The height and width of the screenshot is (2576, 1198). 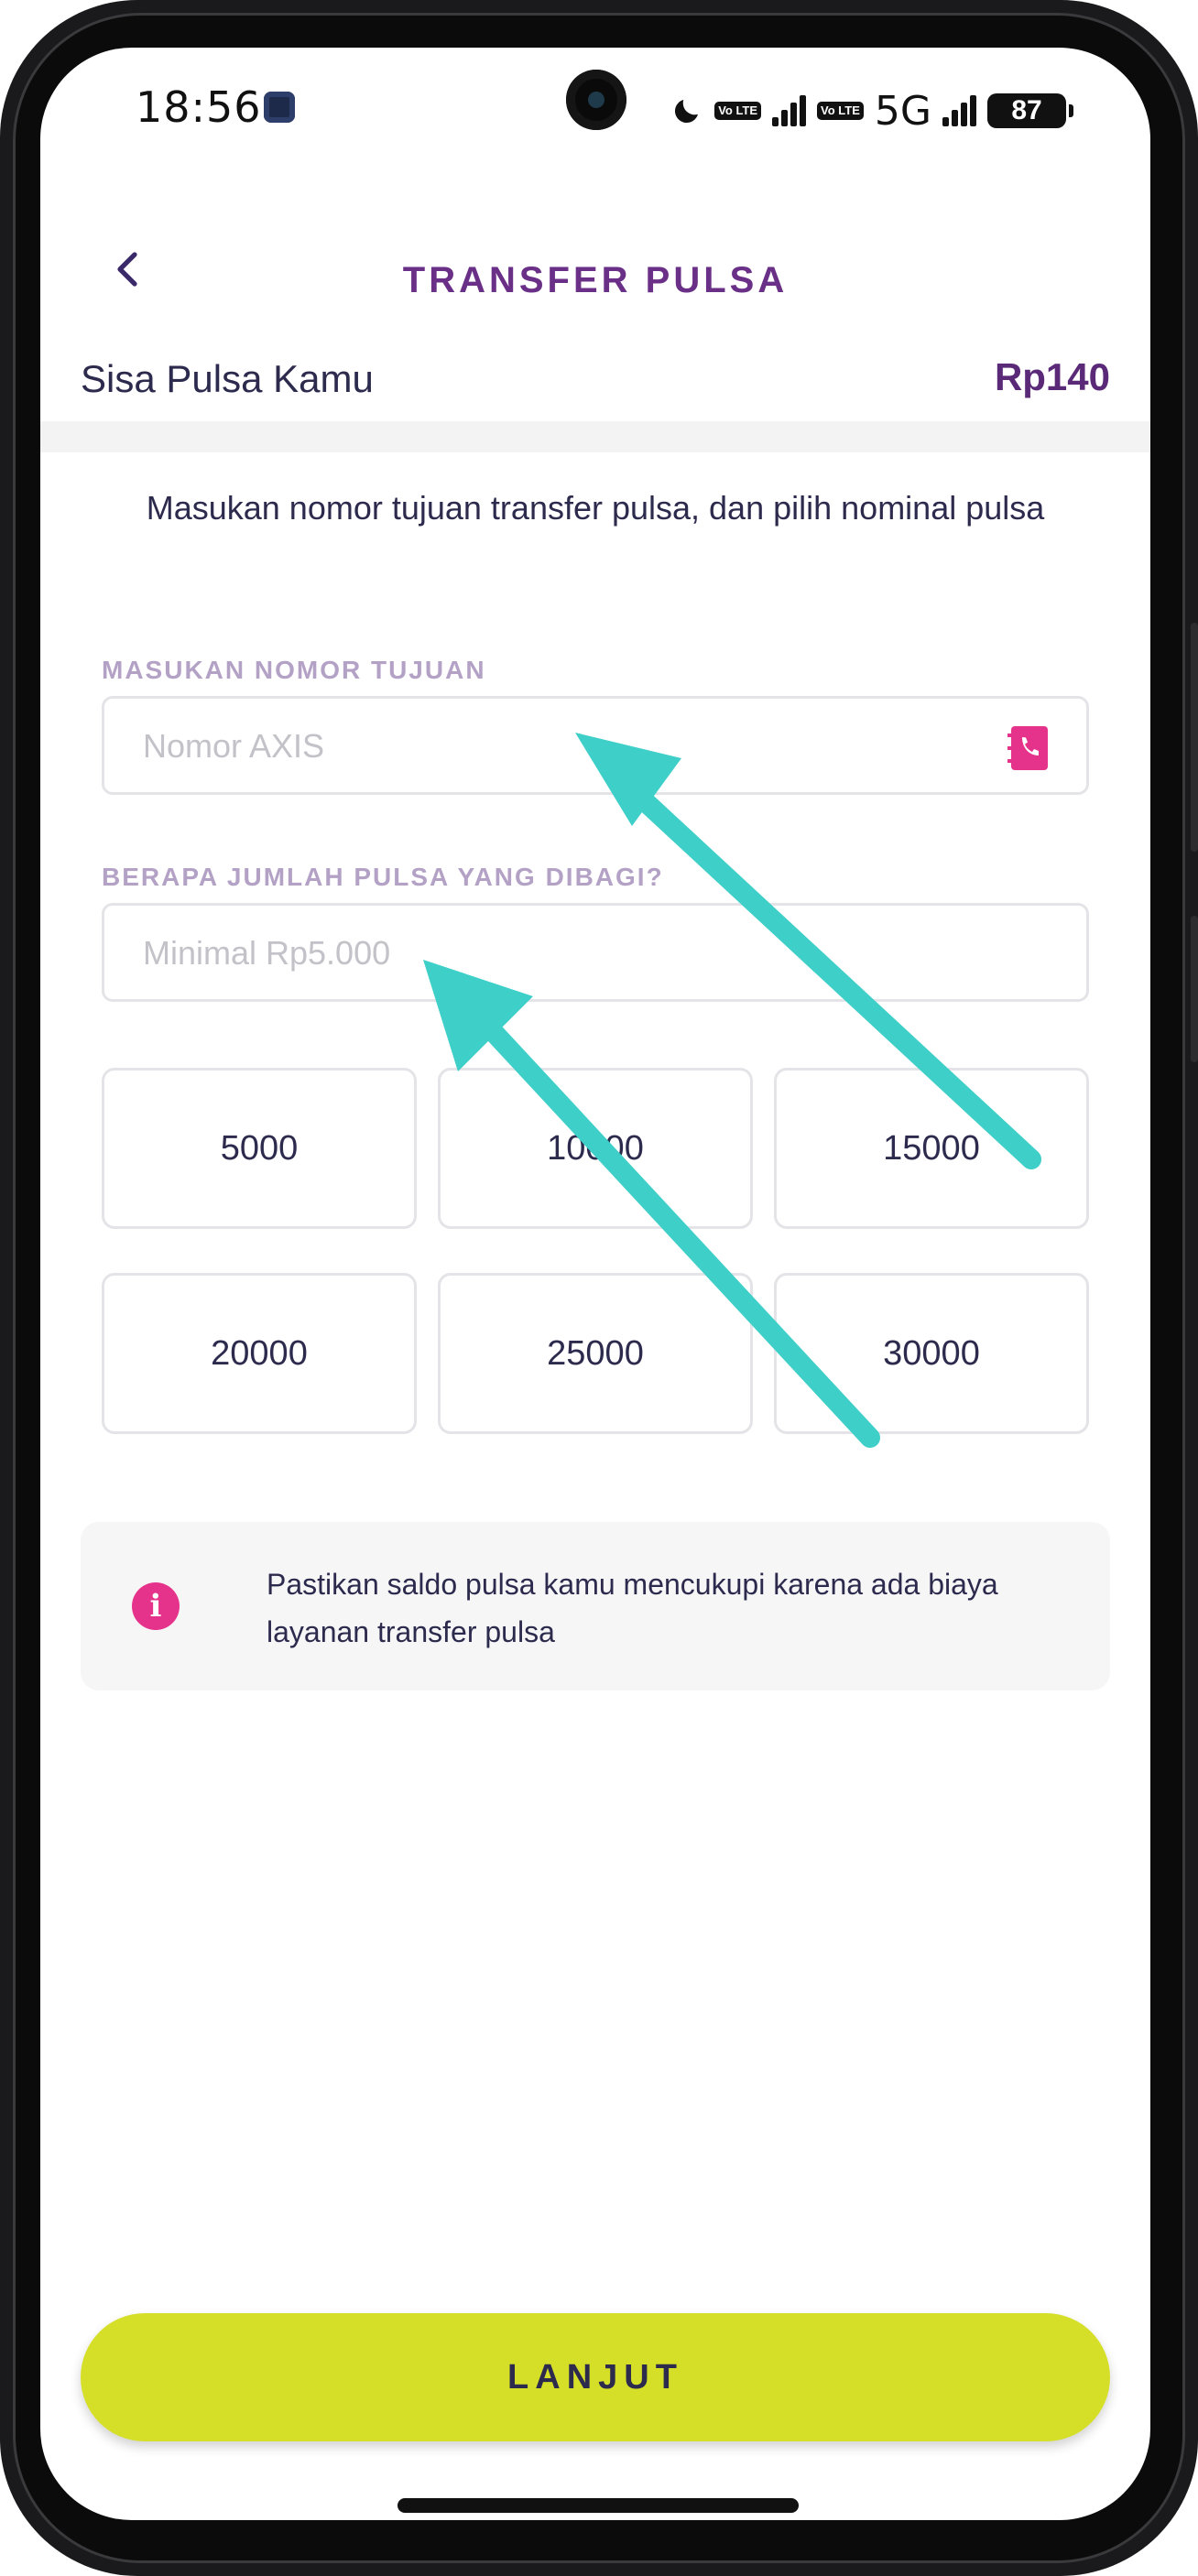 I want to click on network-type: 5G, so click(x=902, y=111).